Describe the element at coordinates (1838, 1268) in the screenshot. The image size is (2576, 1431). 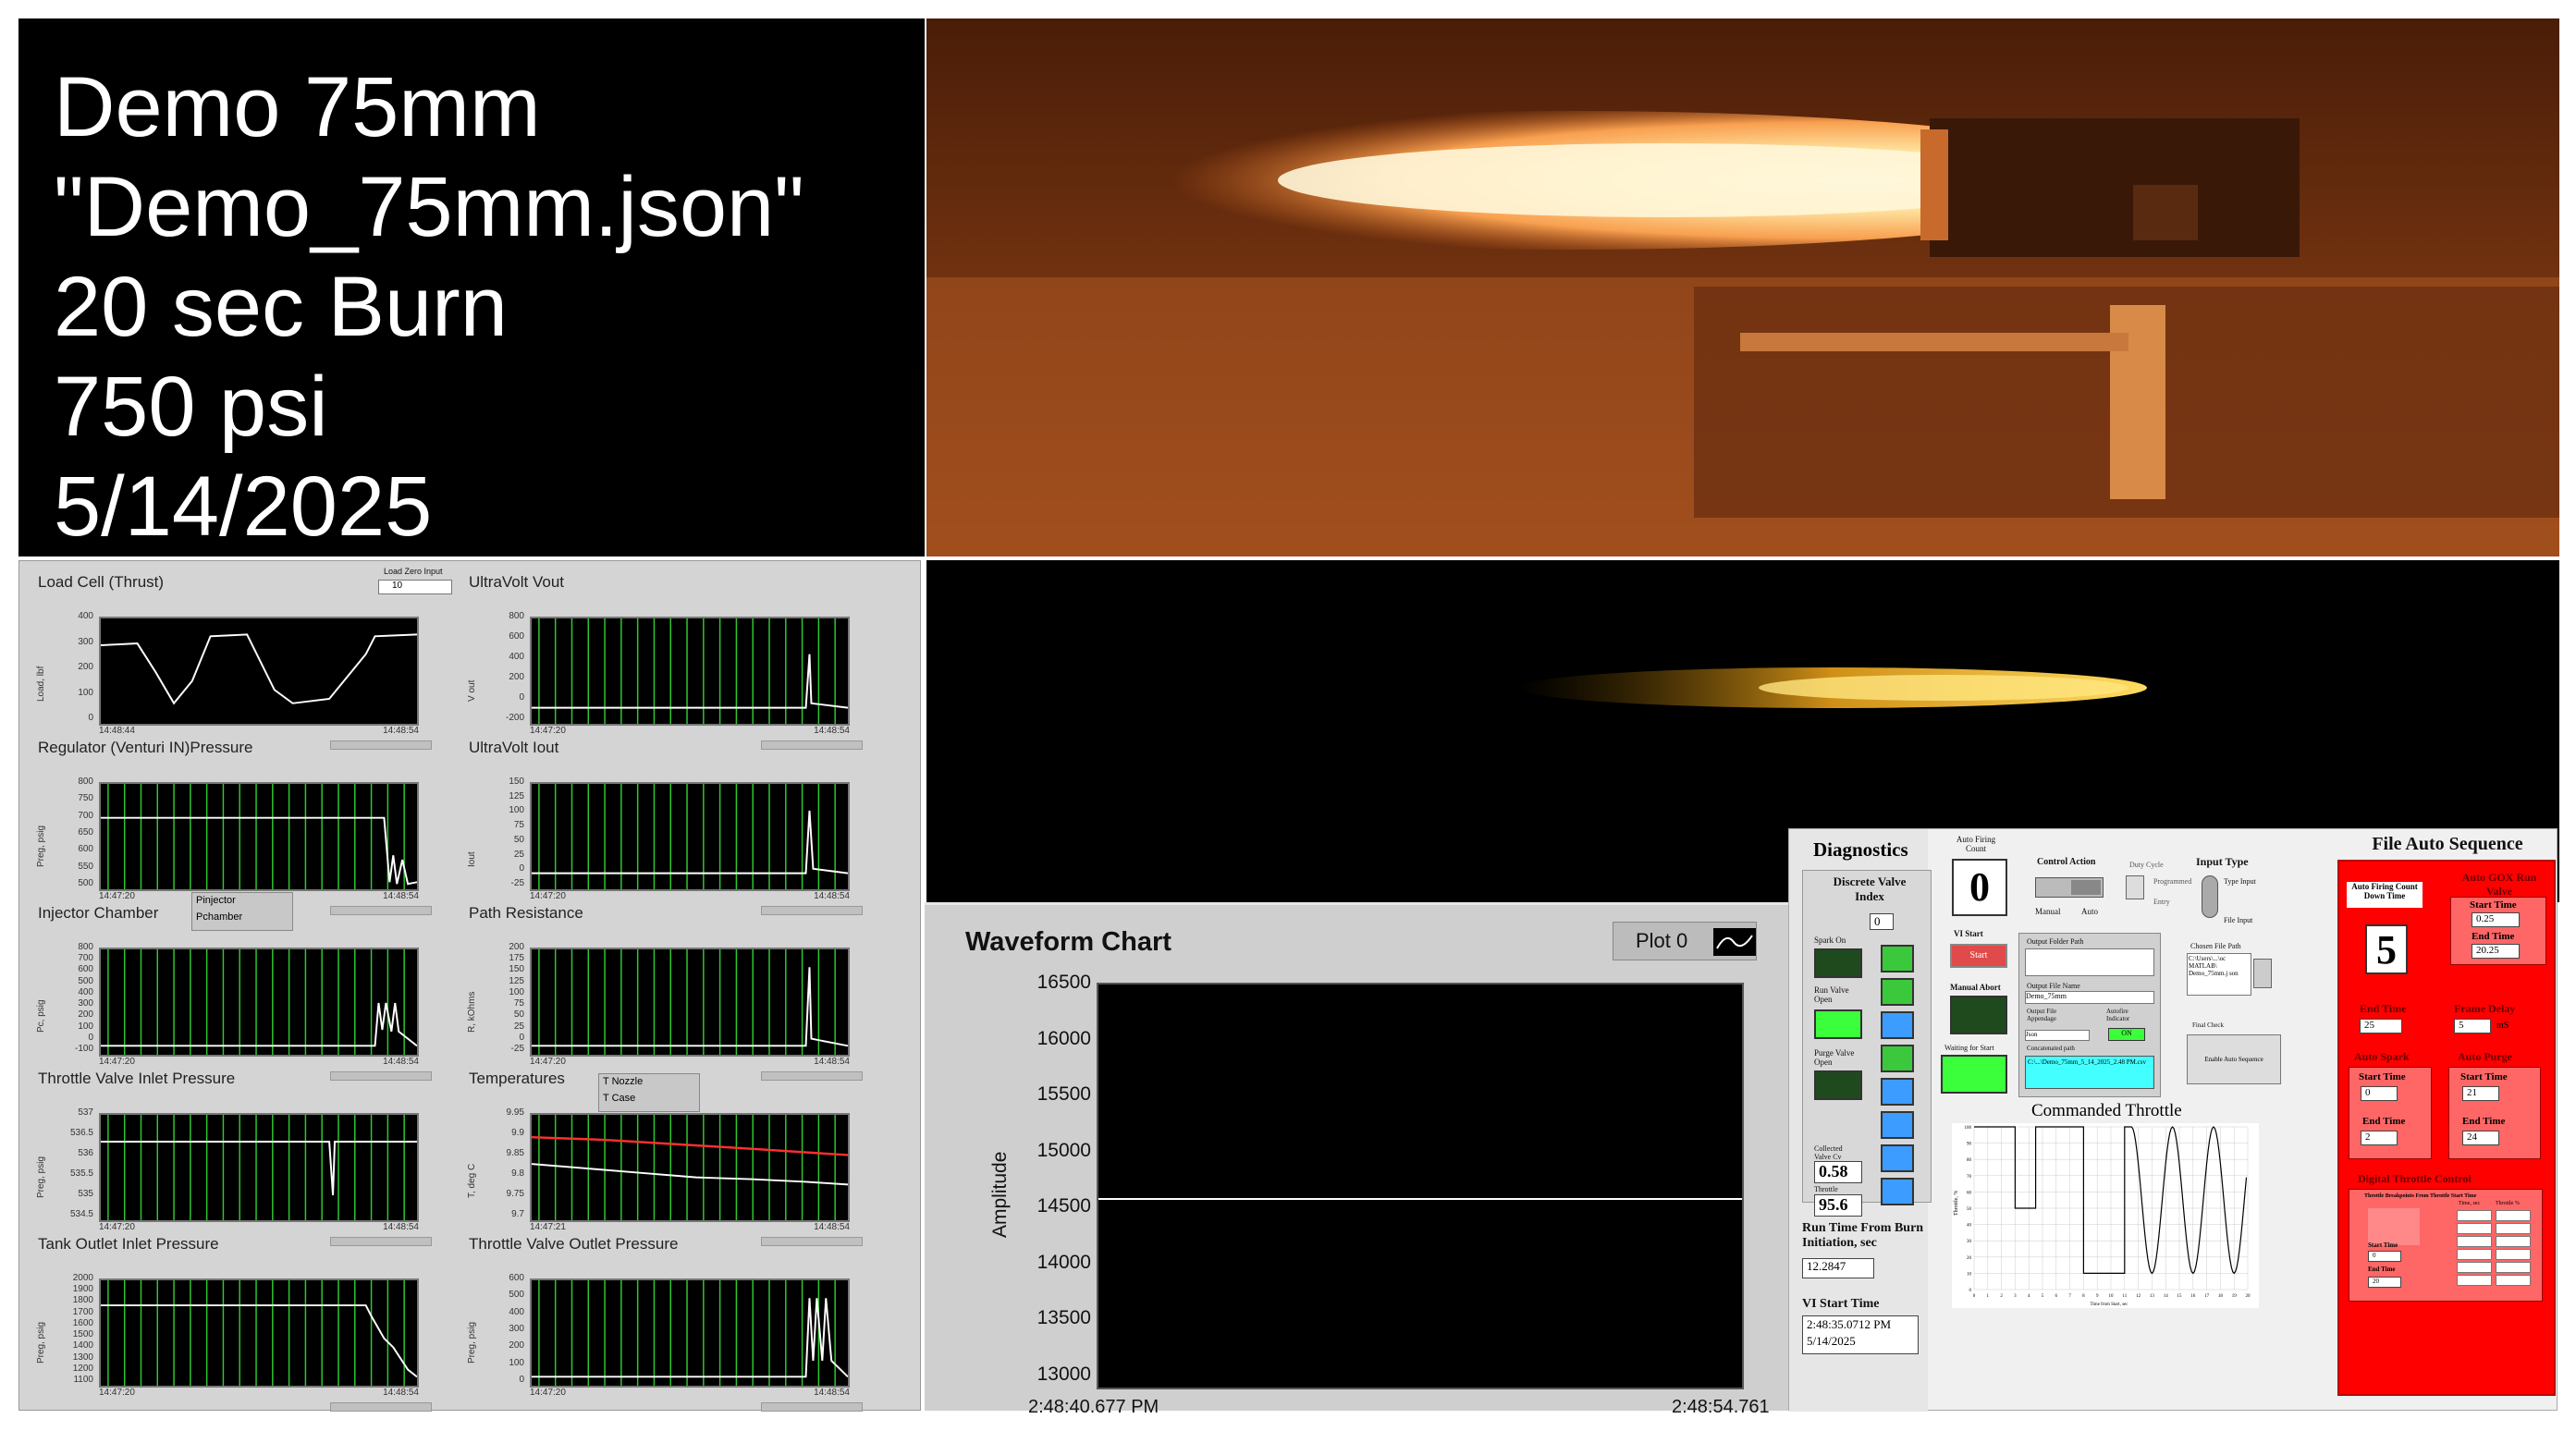
I see `run-time-value: 12.2847` at that location.